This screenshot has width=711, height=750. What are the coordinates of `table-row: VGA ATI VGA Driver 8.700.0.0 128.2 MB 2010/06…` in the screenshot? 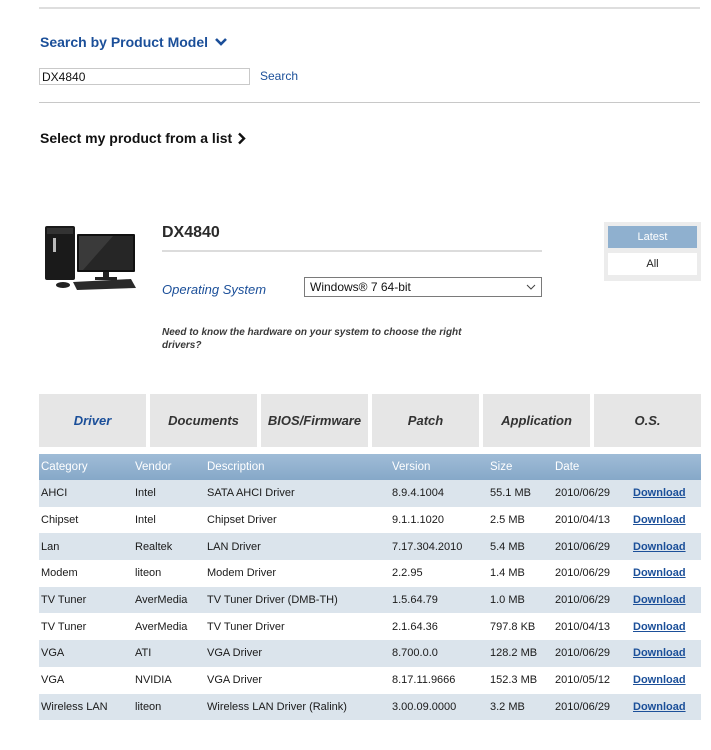 It's located at (370, 653).